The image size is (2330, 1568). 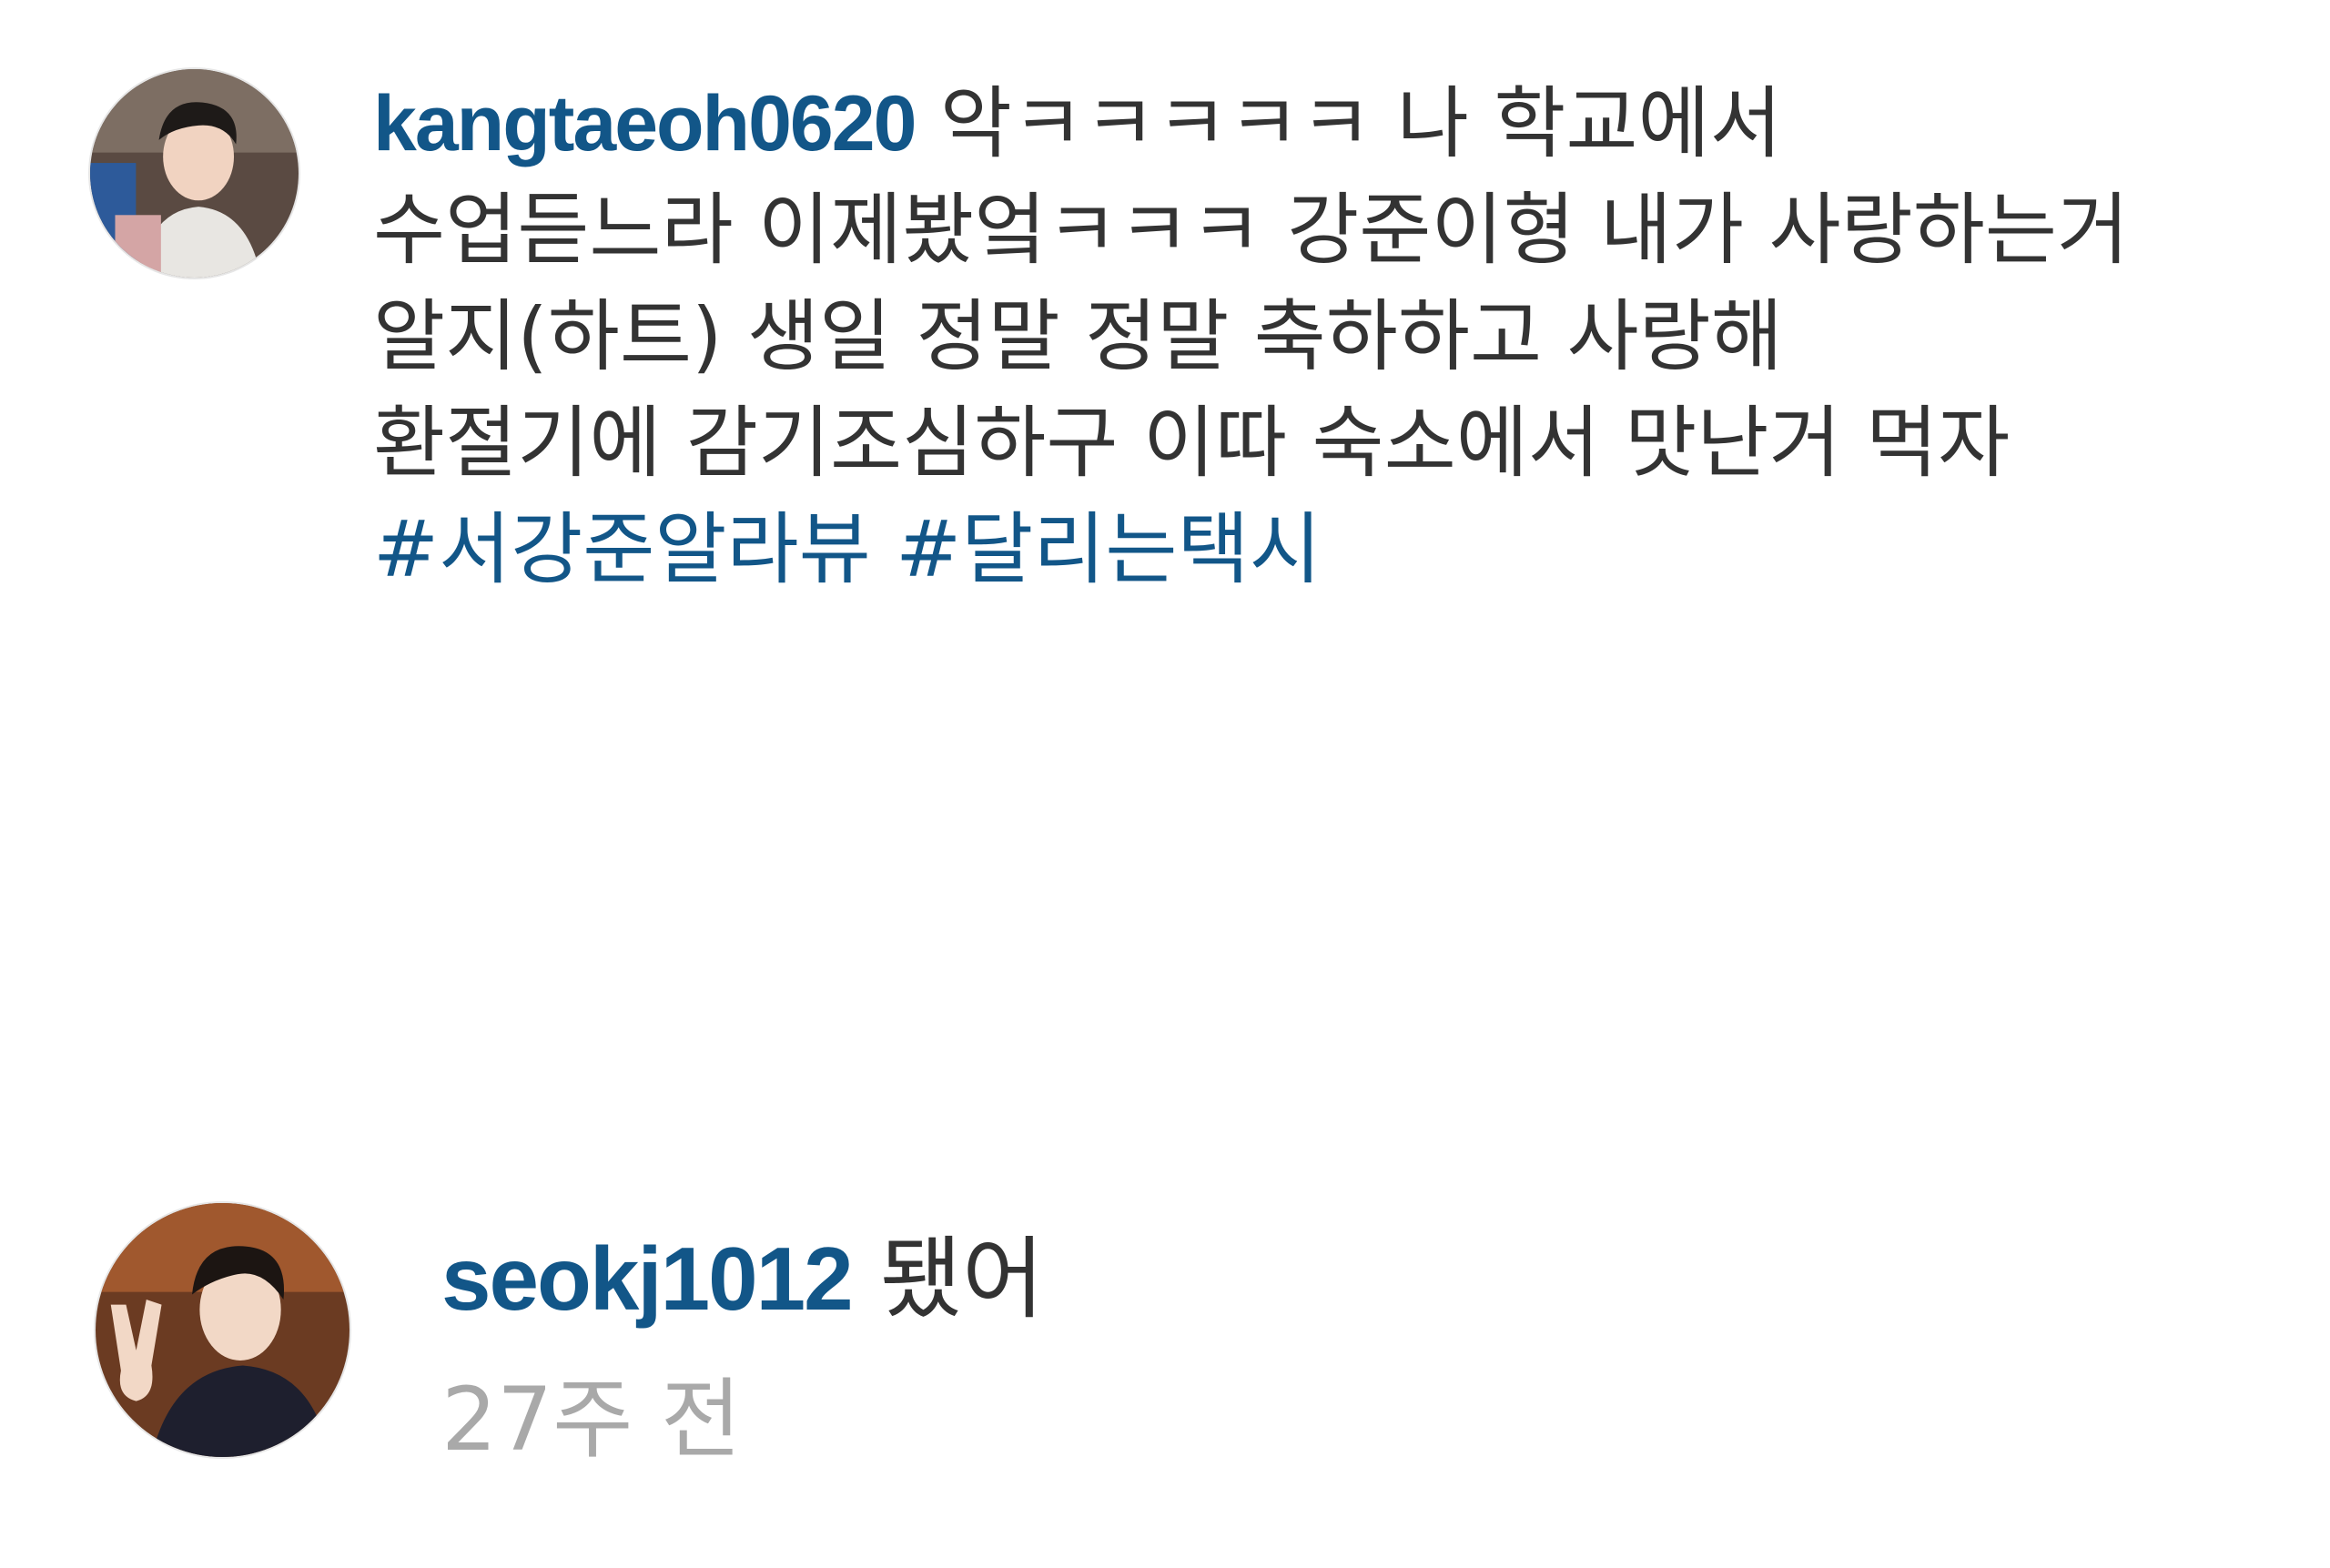 I want to click on comment-line: 수업듣느라 이제봤엌ㅋㅋㅋ 강준이형 내가 사랑하는거, so click(x=1251, y=230).